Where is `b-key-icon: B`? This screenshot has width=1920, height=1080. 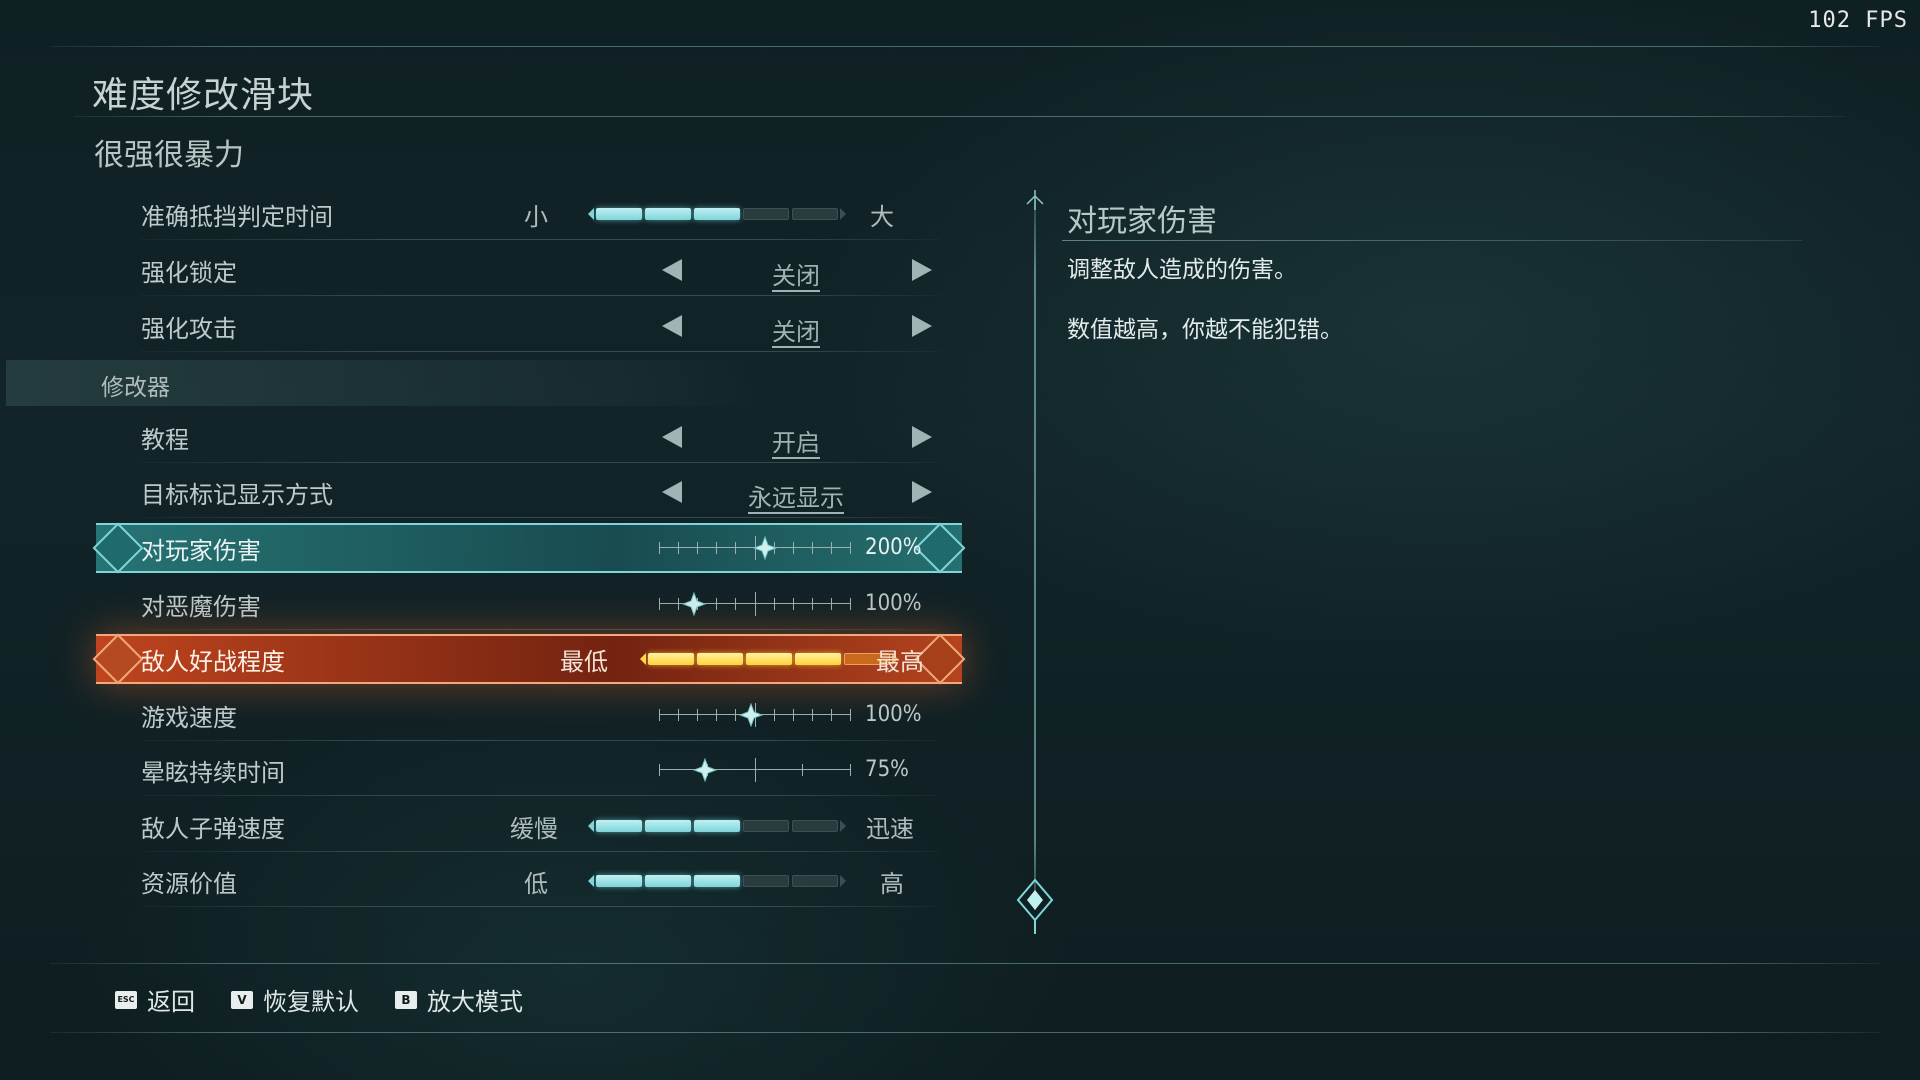
b-key-icon: B is located at coordinates (406, 999).